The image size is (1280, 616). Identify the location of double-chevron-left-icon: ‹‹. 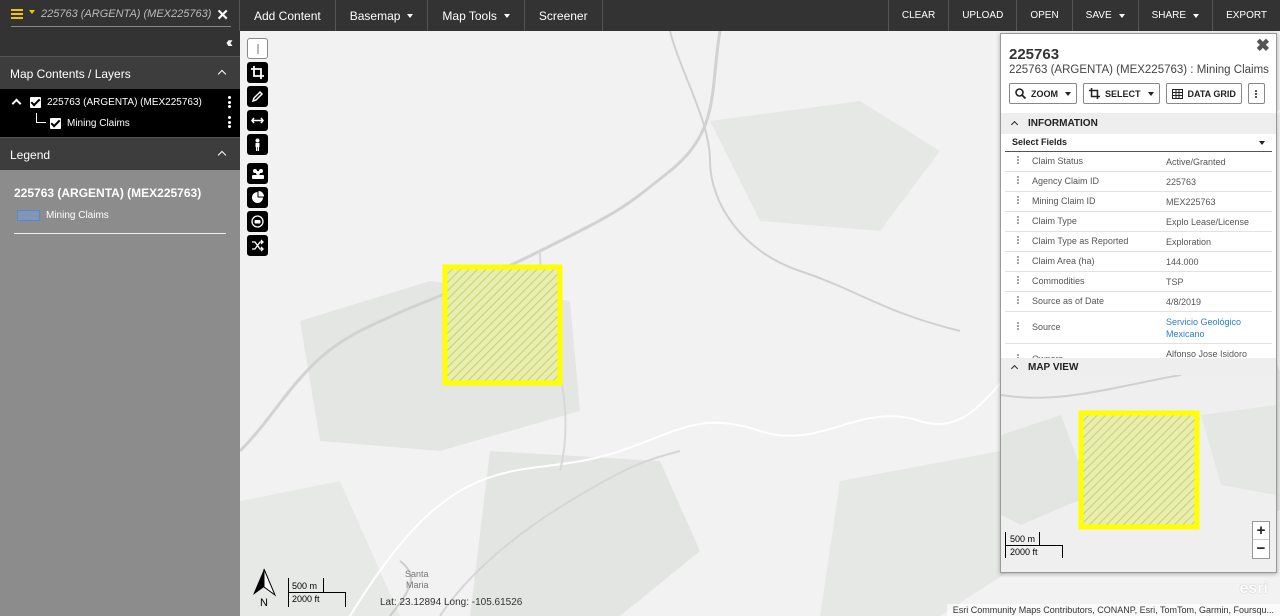
(229, 42).